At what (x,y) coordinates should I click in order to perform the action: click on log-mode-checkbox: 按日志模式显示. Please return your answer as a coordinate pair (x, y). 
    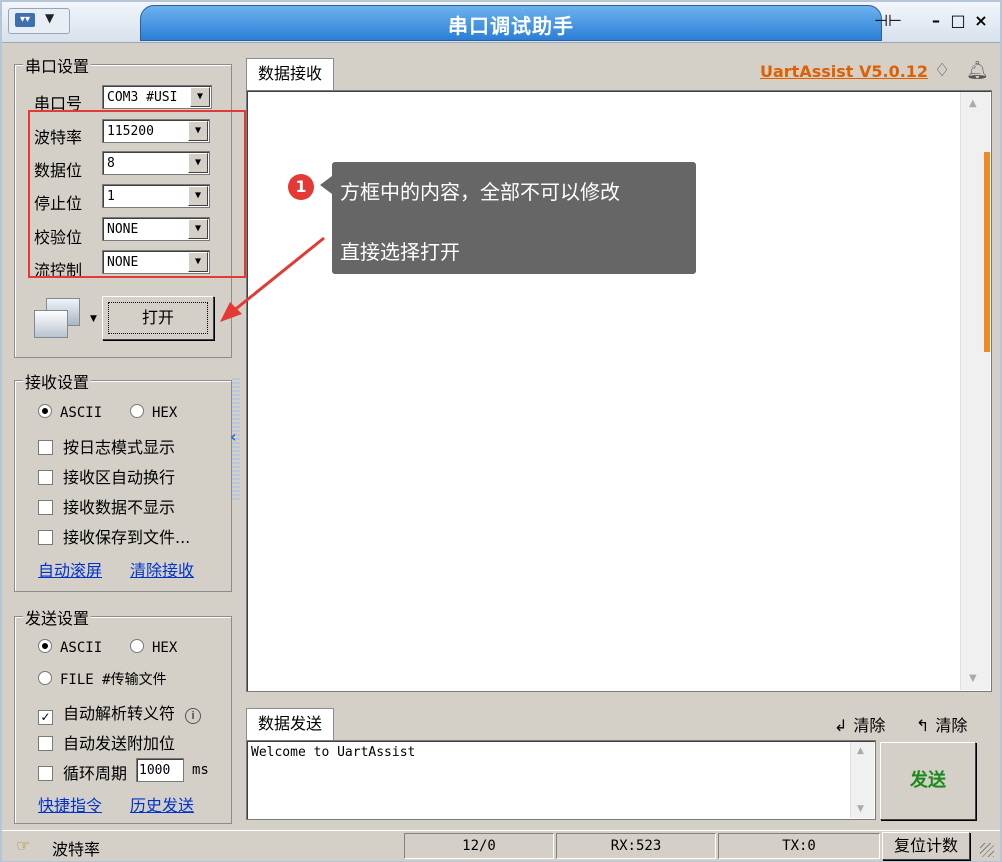
    Looking at the image, I should click on (106, 446).